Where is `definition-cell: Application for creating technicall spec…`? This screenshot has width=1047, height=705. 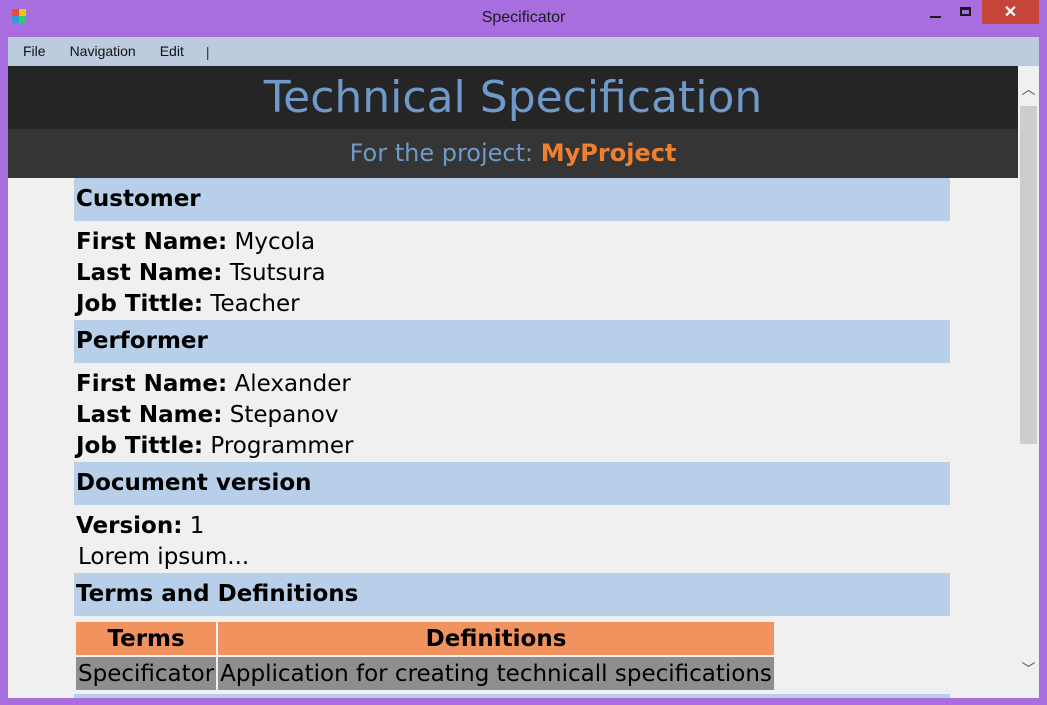
definition-cell: Application for creating technicall spec… is located at coordinates (496, 673).